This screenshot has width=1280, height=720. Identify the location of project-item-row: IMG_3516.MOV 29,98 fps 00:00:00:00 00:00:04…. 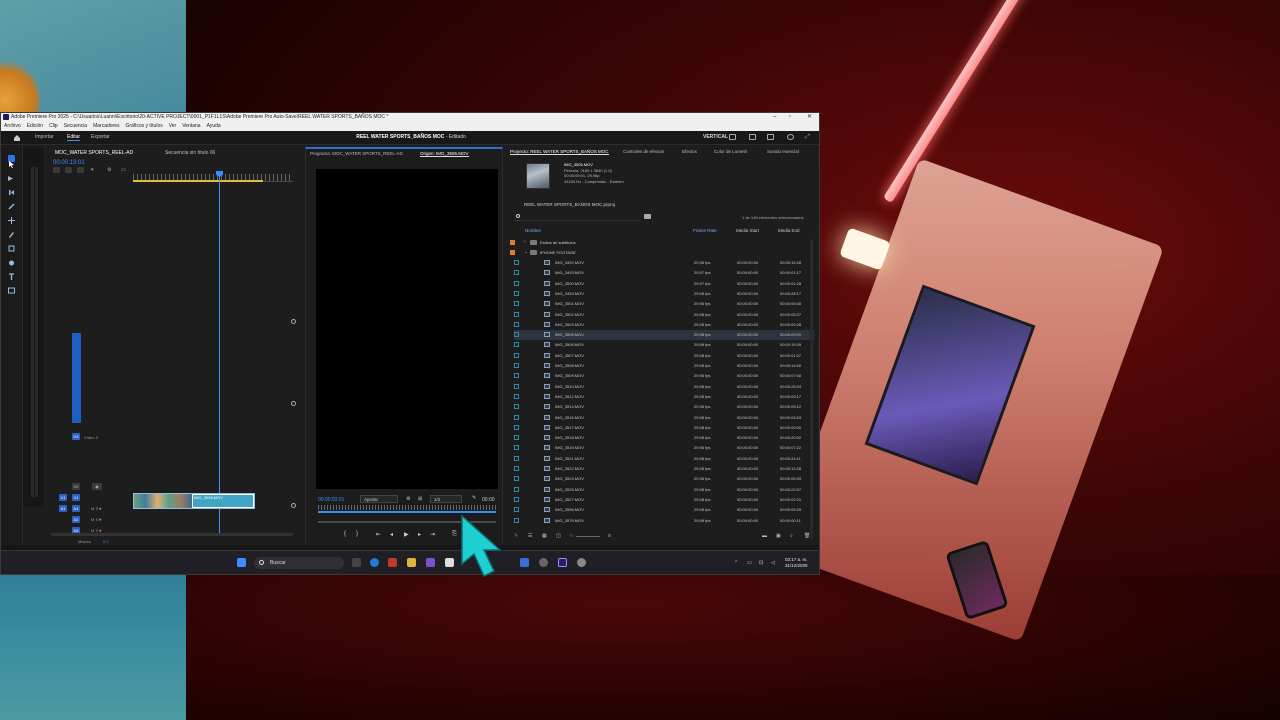
(664, 418).